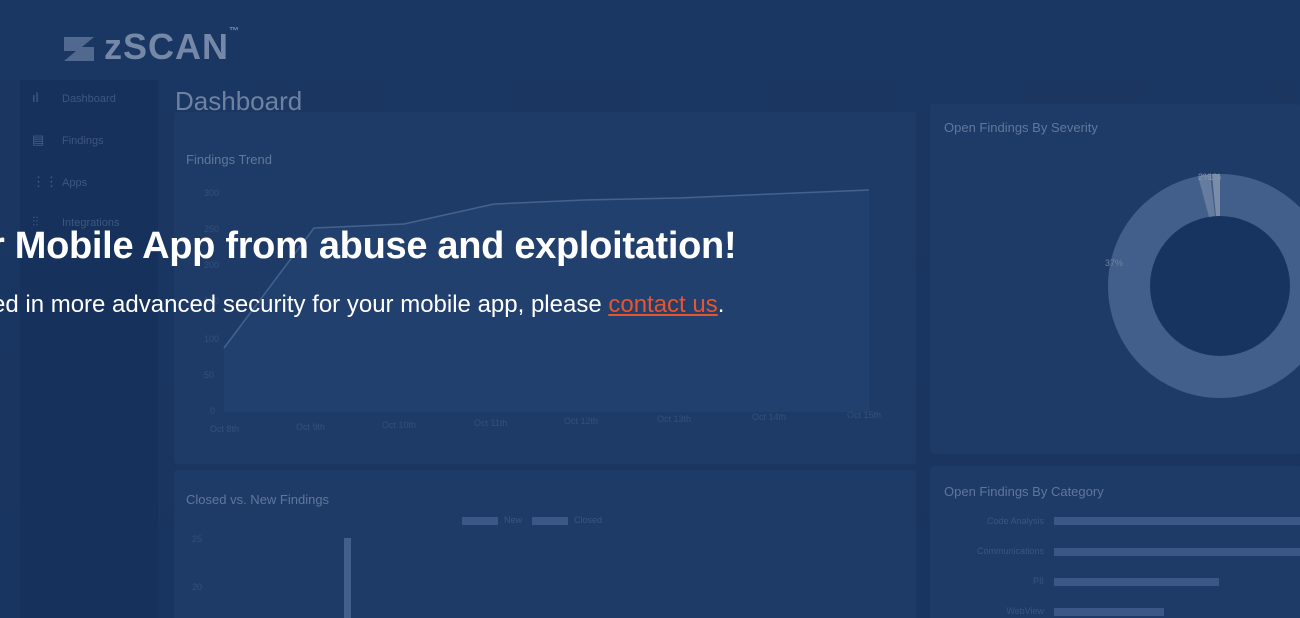  What do you see at coordinates (662, 304) in the screenshot?
I see `contact-us-link: contact us` at bounding box center [662, 304].